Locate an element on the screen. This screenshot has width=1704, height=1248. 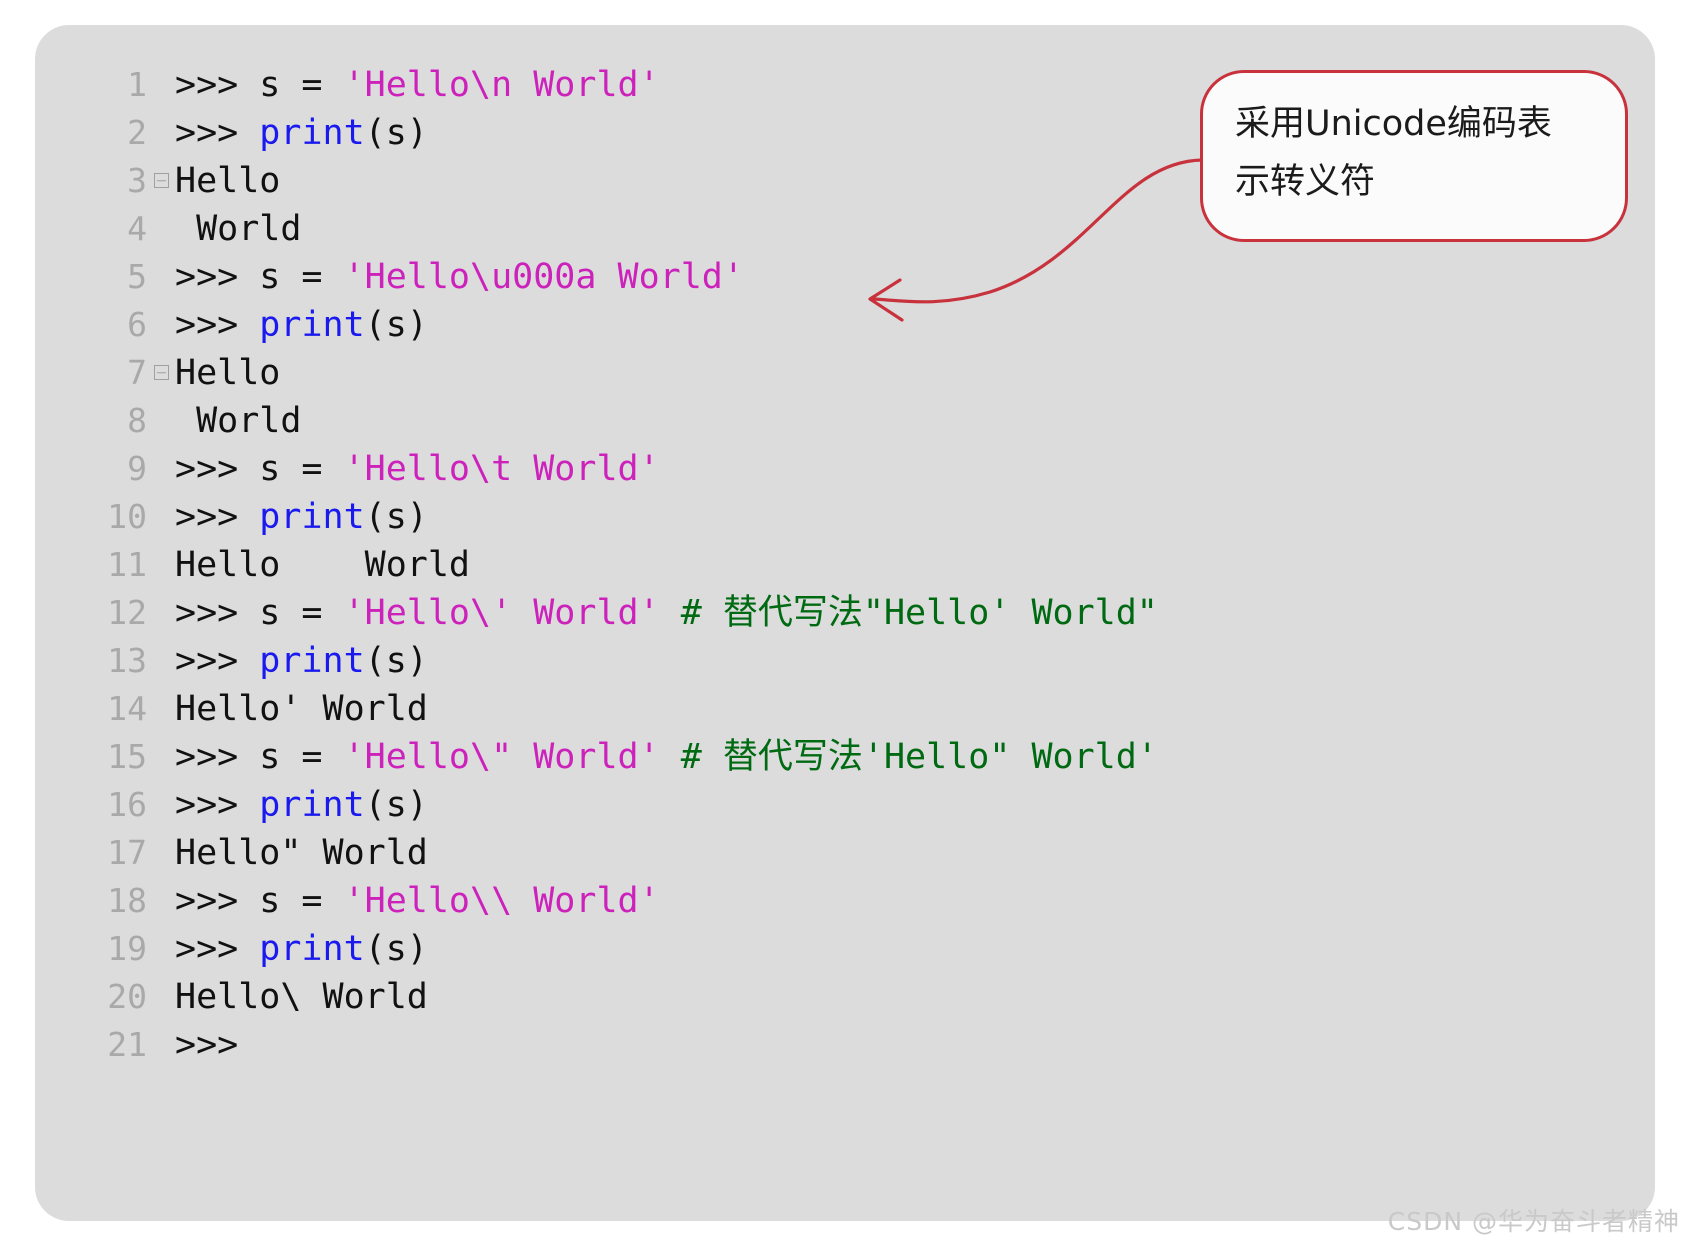
code-text: >>> is located at coordinates (206, 1045).